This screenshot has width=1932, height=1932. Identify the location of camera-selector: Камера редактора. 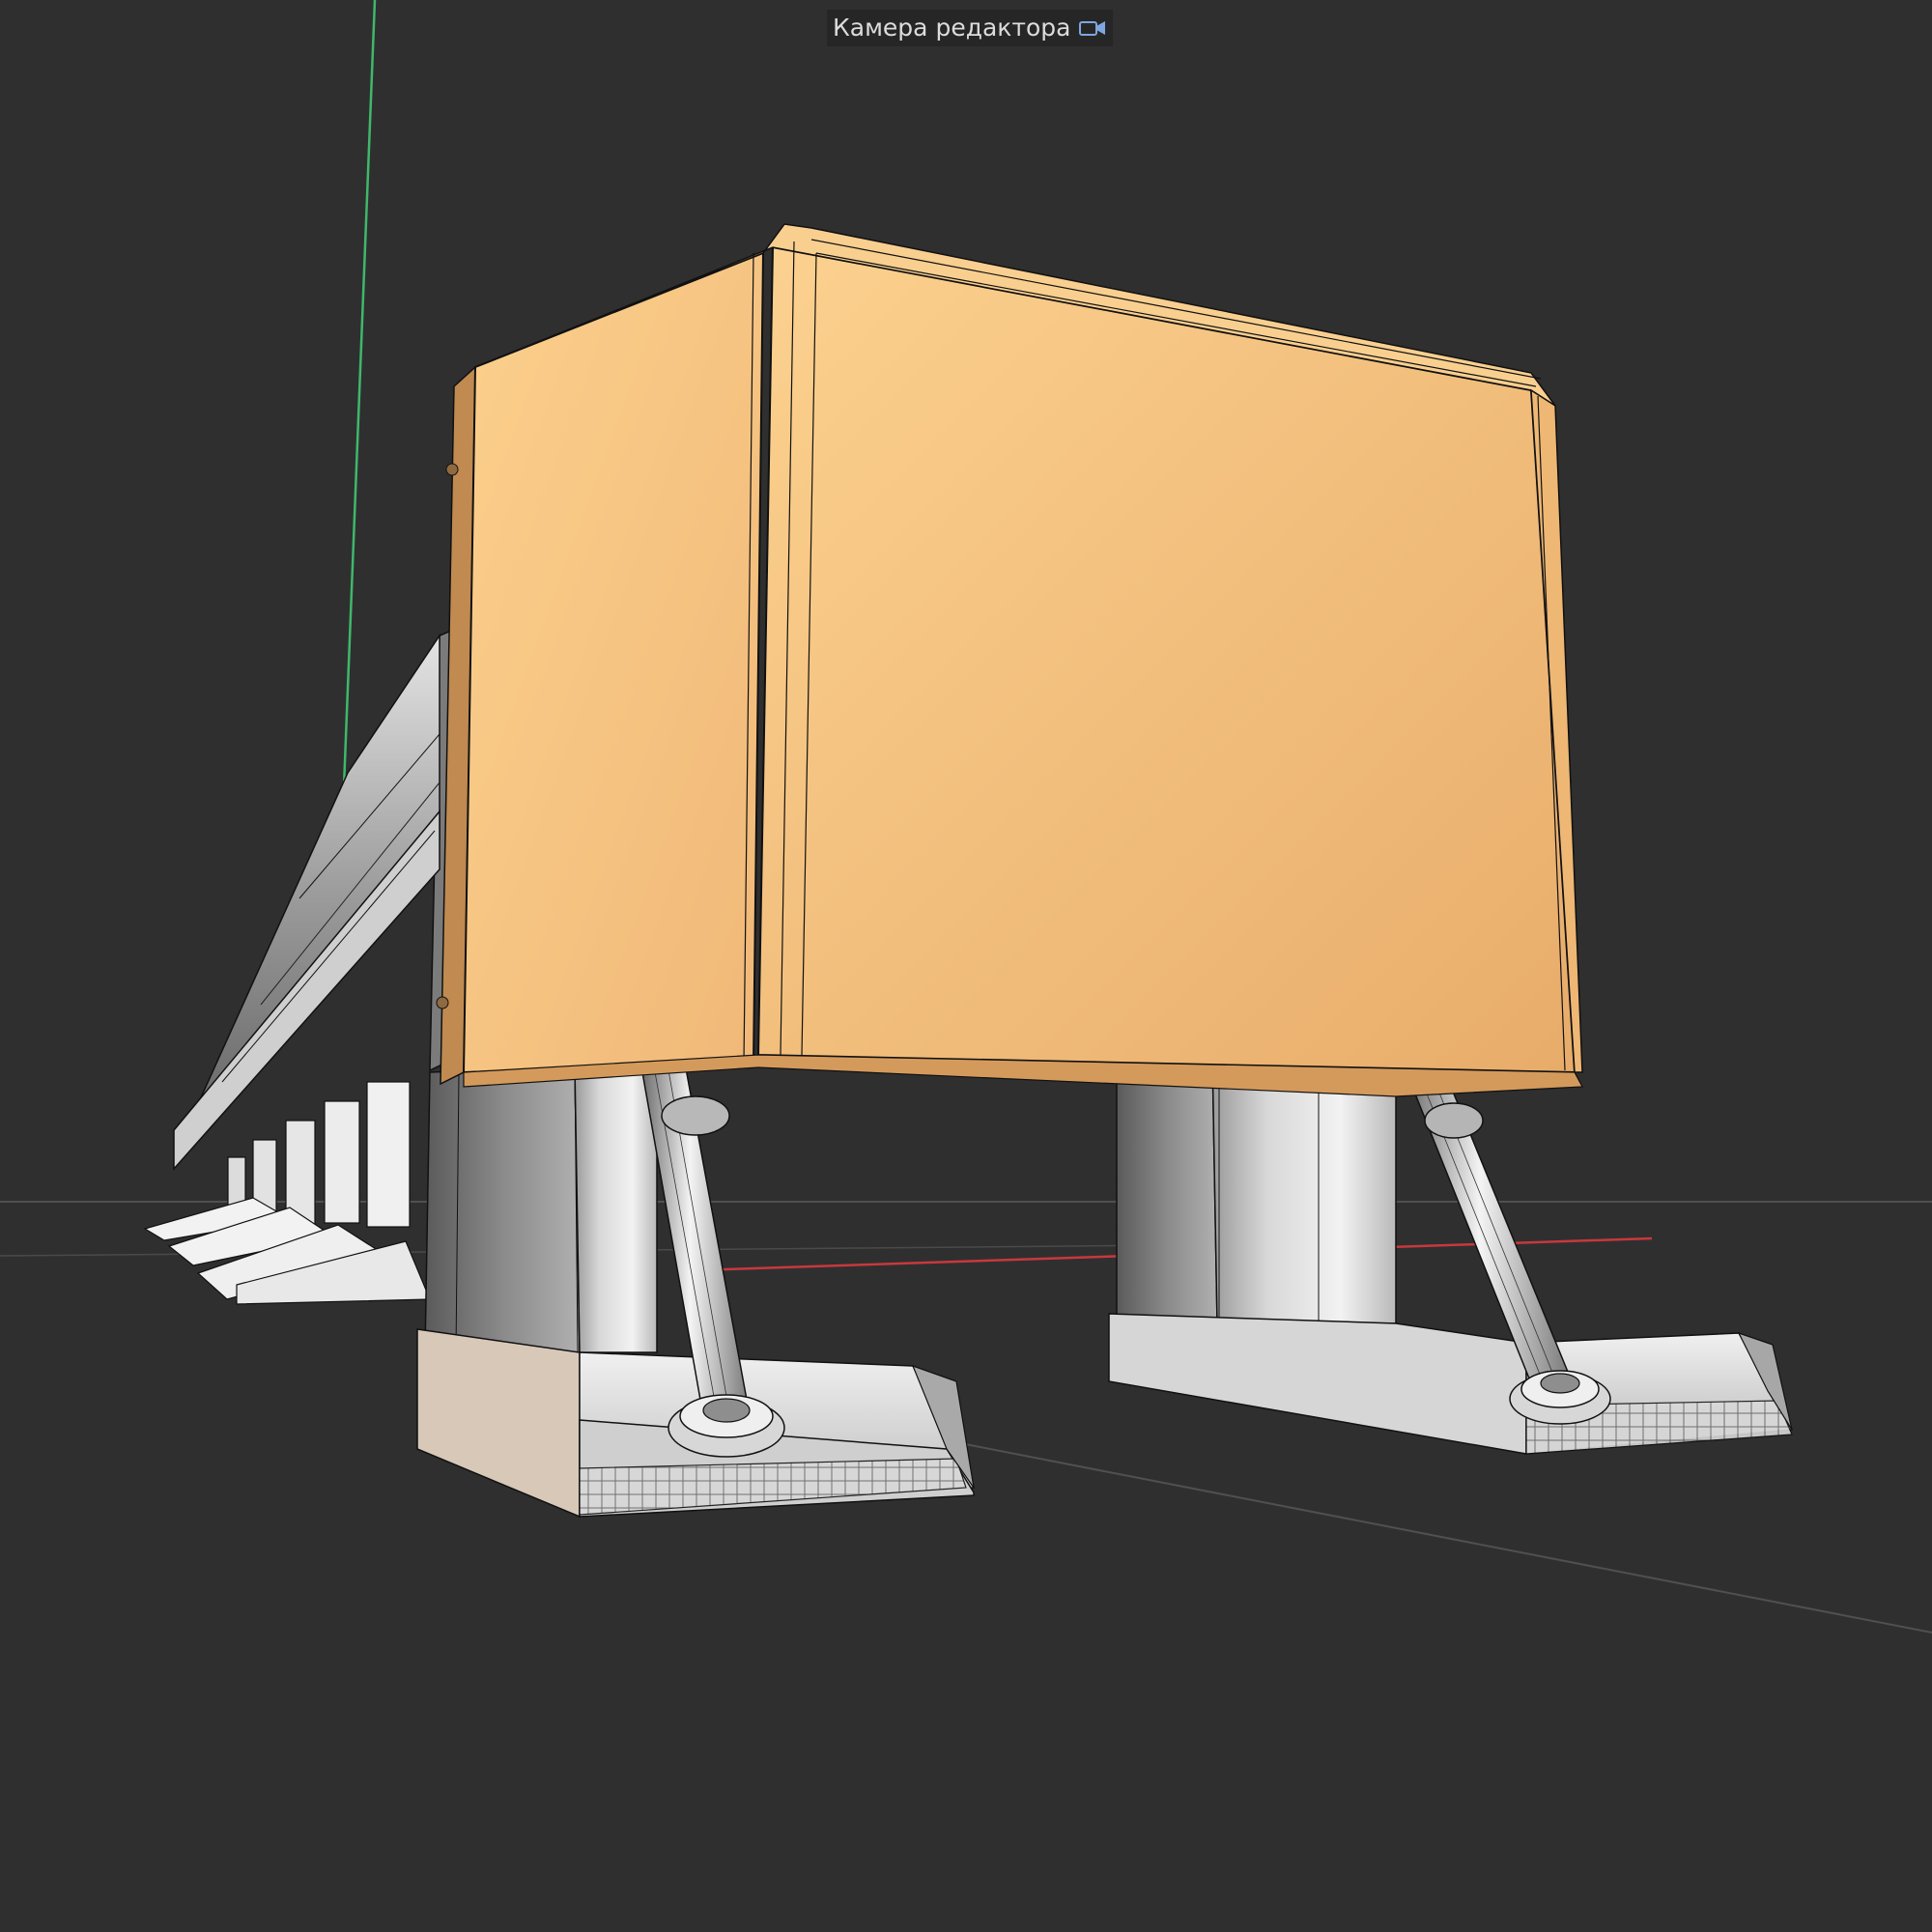
(970, 28).